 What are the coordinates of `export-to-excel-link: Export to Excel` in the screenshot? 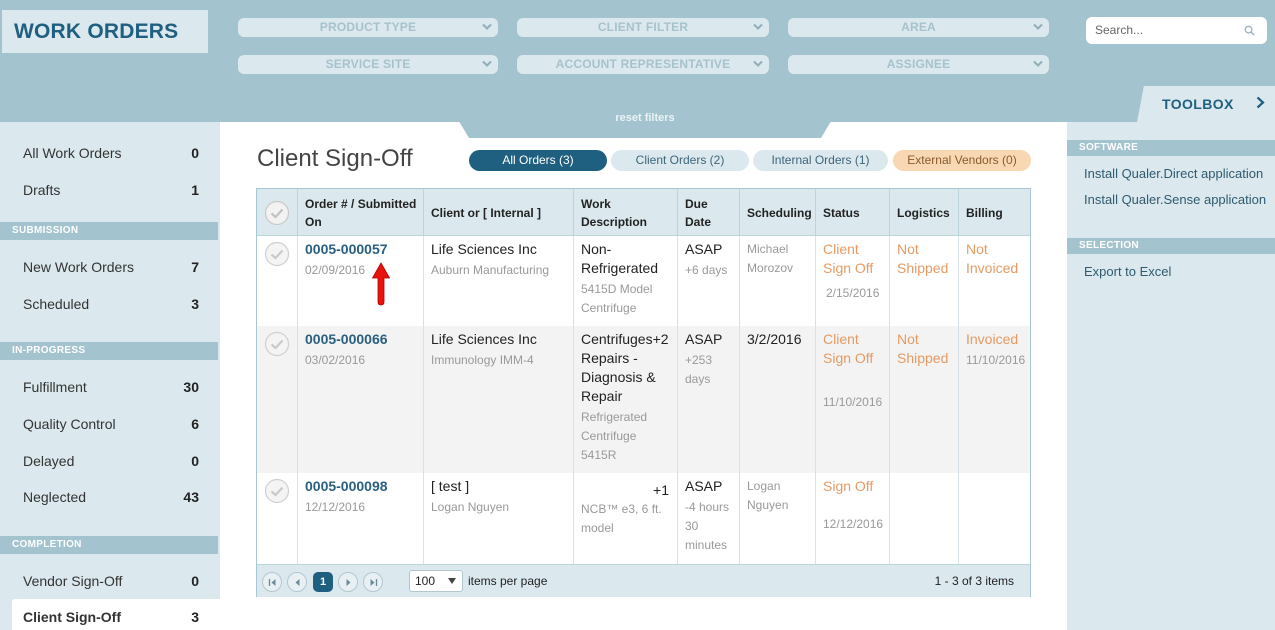 It's located at (1127, 271).